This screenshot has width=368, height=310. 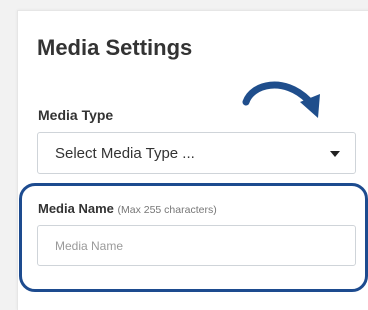 What do you see at coordinates (76, 208) in the screenshot?
I see `media-name-label-text: Media Name` at bounding box center [76, 208].